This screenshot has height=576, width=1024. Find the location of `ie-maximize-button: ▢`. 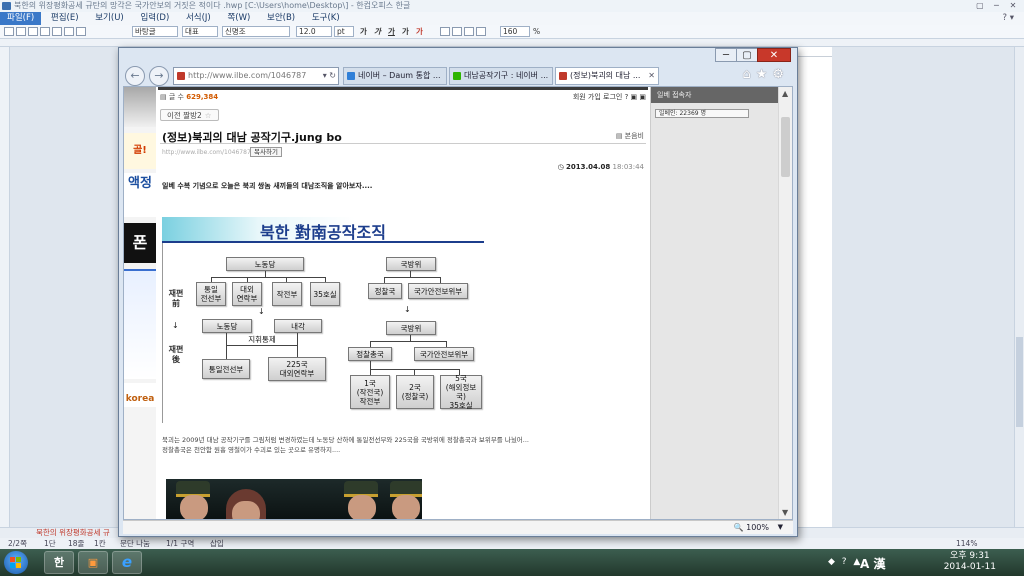

ie-maximize-button: ▢ is located at coordinates (747, 55).